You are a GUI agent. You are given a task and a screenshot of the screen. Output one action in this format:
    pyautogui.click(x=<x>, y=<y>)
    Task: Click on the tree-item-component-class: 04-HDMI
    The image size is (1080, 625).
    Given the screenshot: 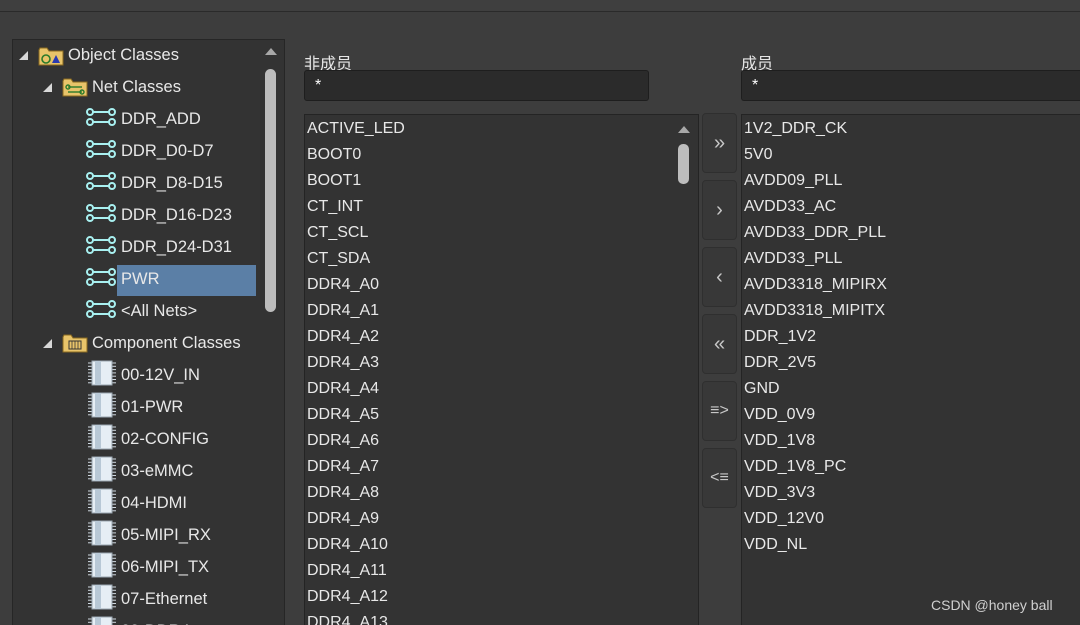 What is the action you would take?
    pyautogui.click(x=139, y=503)
    